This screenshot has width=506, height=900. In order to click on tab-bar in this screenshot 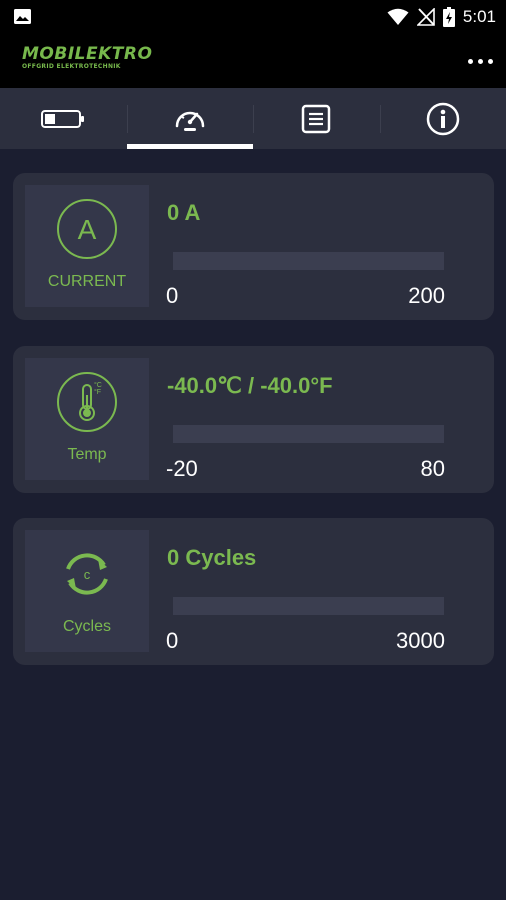, I will do `click(253, 118)`.